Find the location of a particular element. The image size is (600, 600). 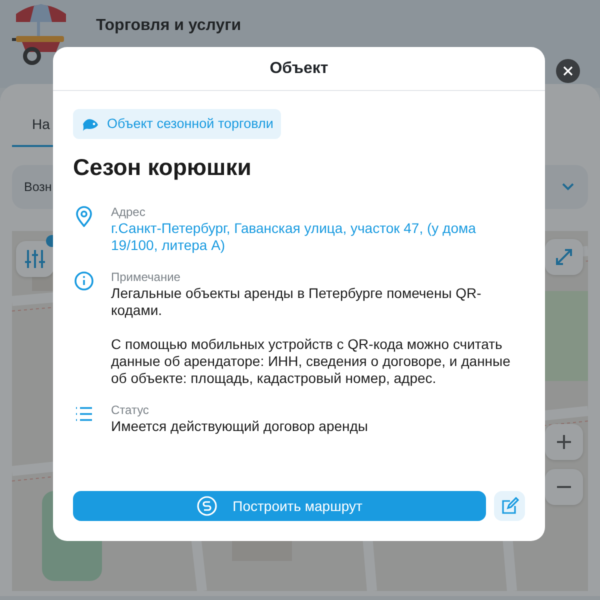

zoom-in-button is located at coordinates (564, 442).